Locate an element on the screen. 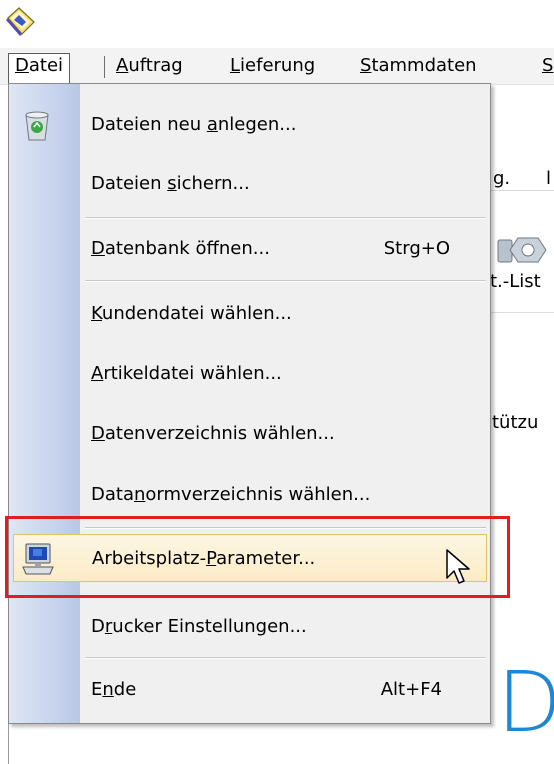  toolbar-bottom-divider is located at coordinates (522, 312).